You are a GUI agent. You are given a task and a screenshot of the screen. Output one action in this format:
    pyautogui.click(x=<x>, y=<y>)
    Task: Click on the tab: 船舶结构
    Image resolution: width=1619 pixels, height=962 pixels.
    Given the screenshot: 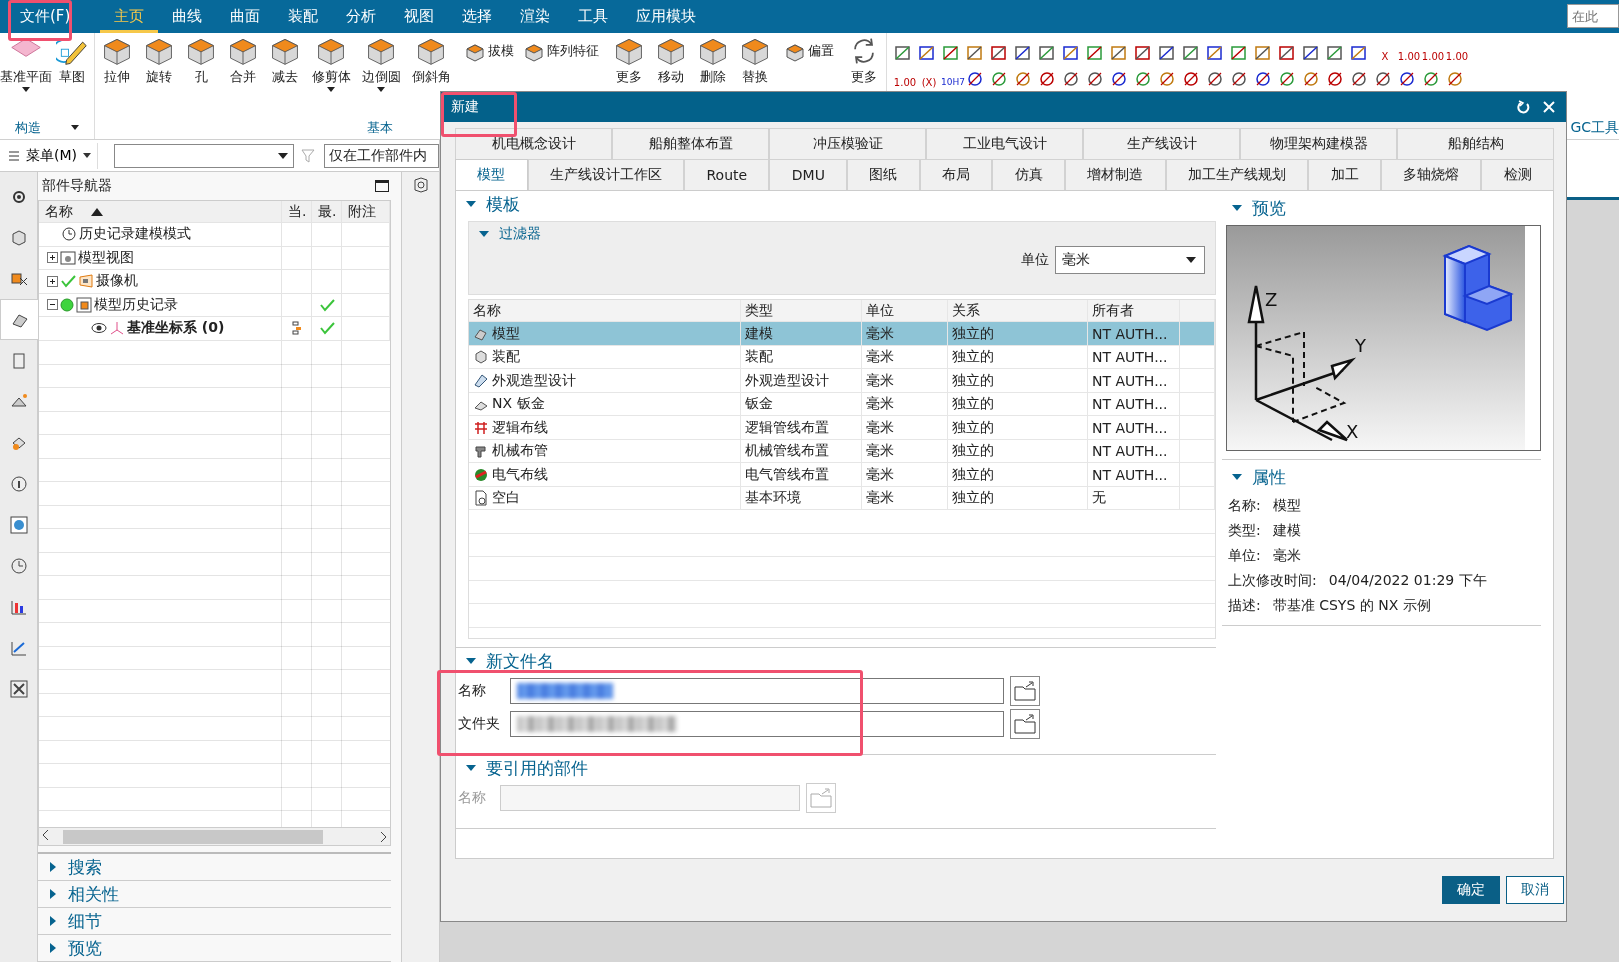 What is the action you would take?
    pyautogui.click(x=1475, y=144)
    